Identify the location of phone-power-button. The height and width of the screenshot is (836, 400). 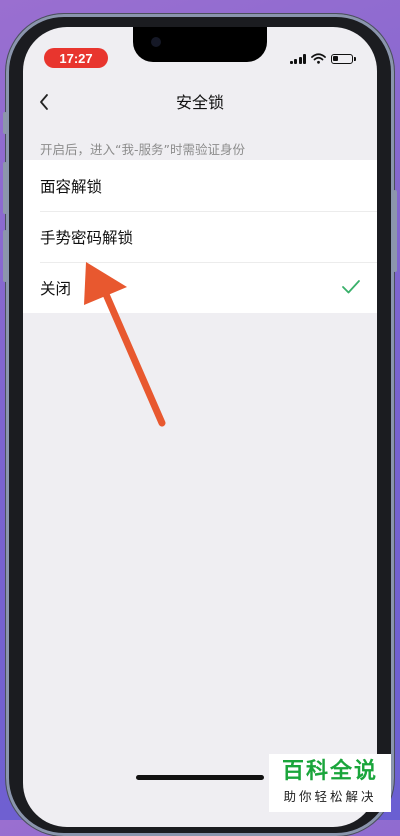
(395, 231).